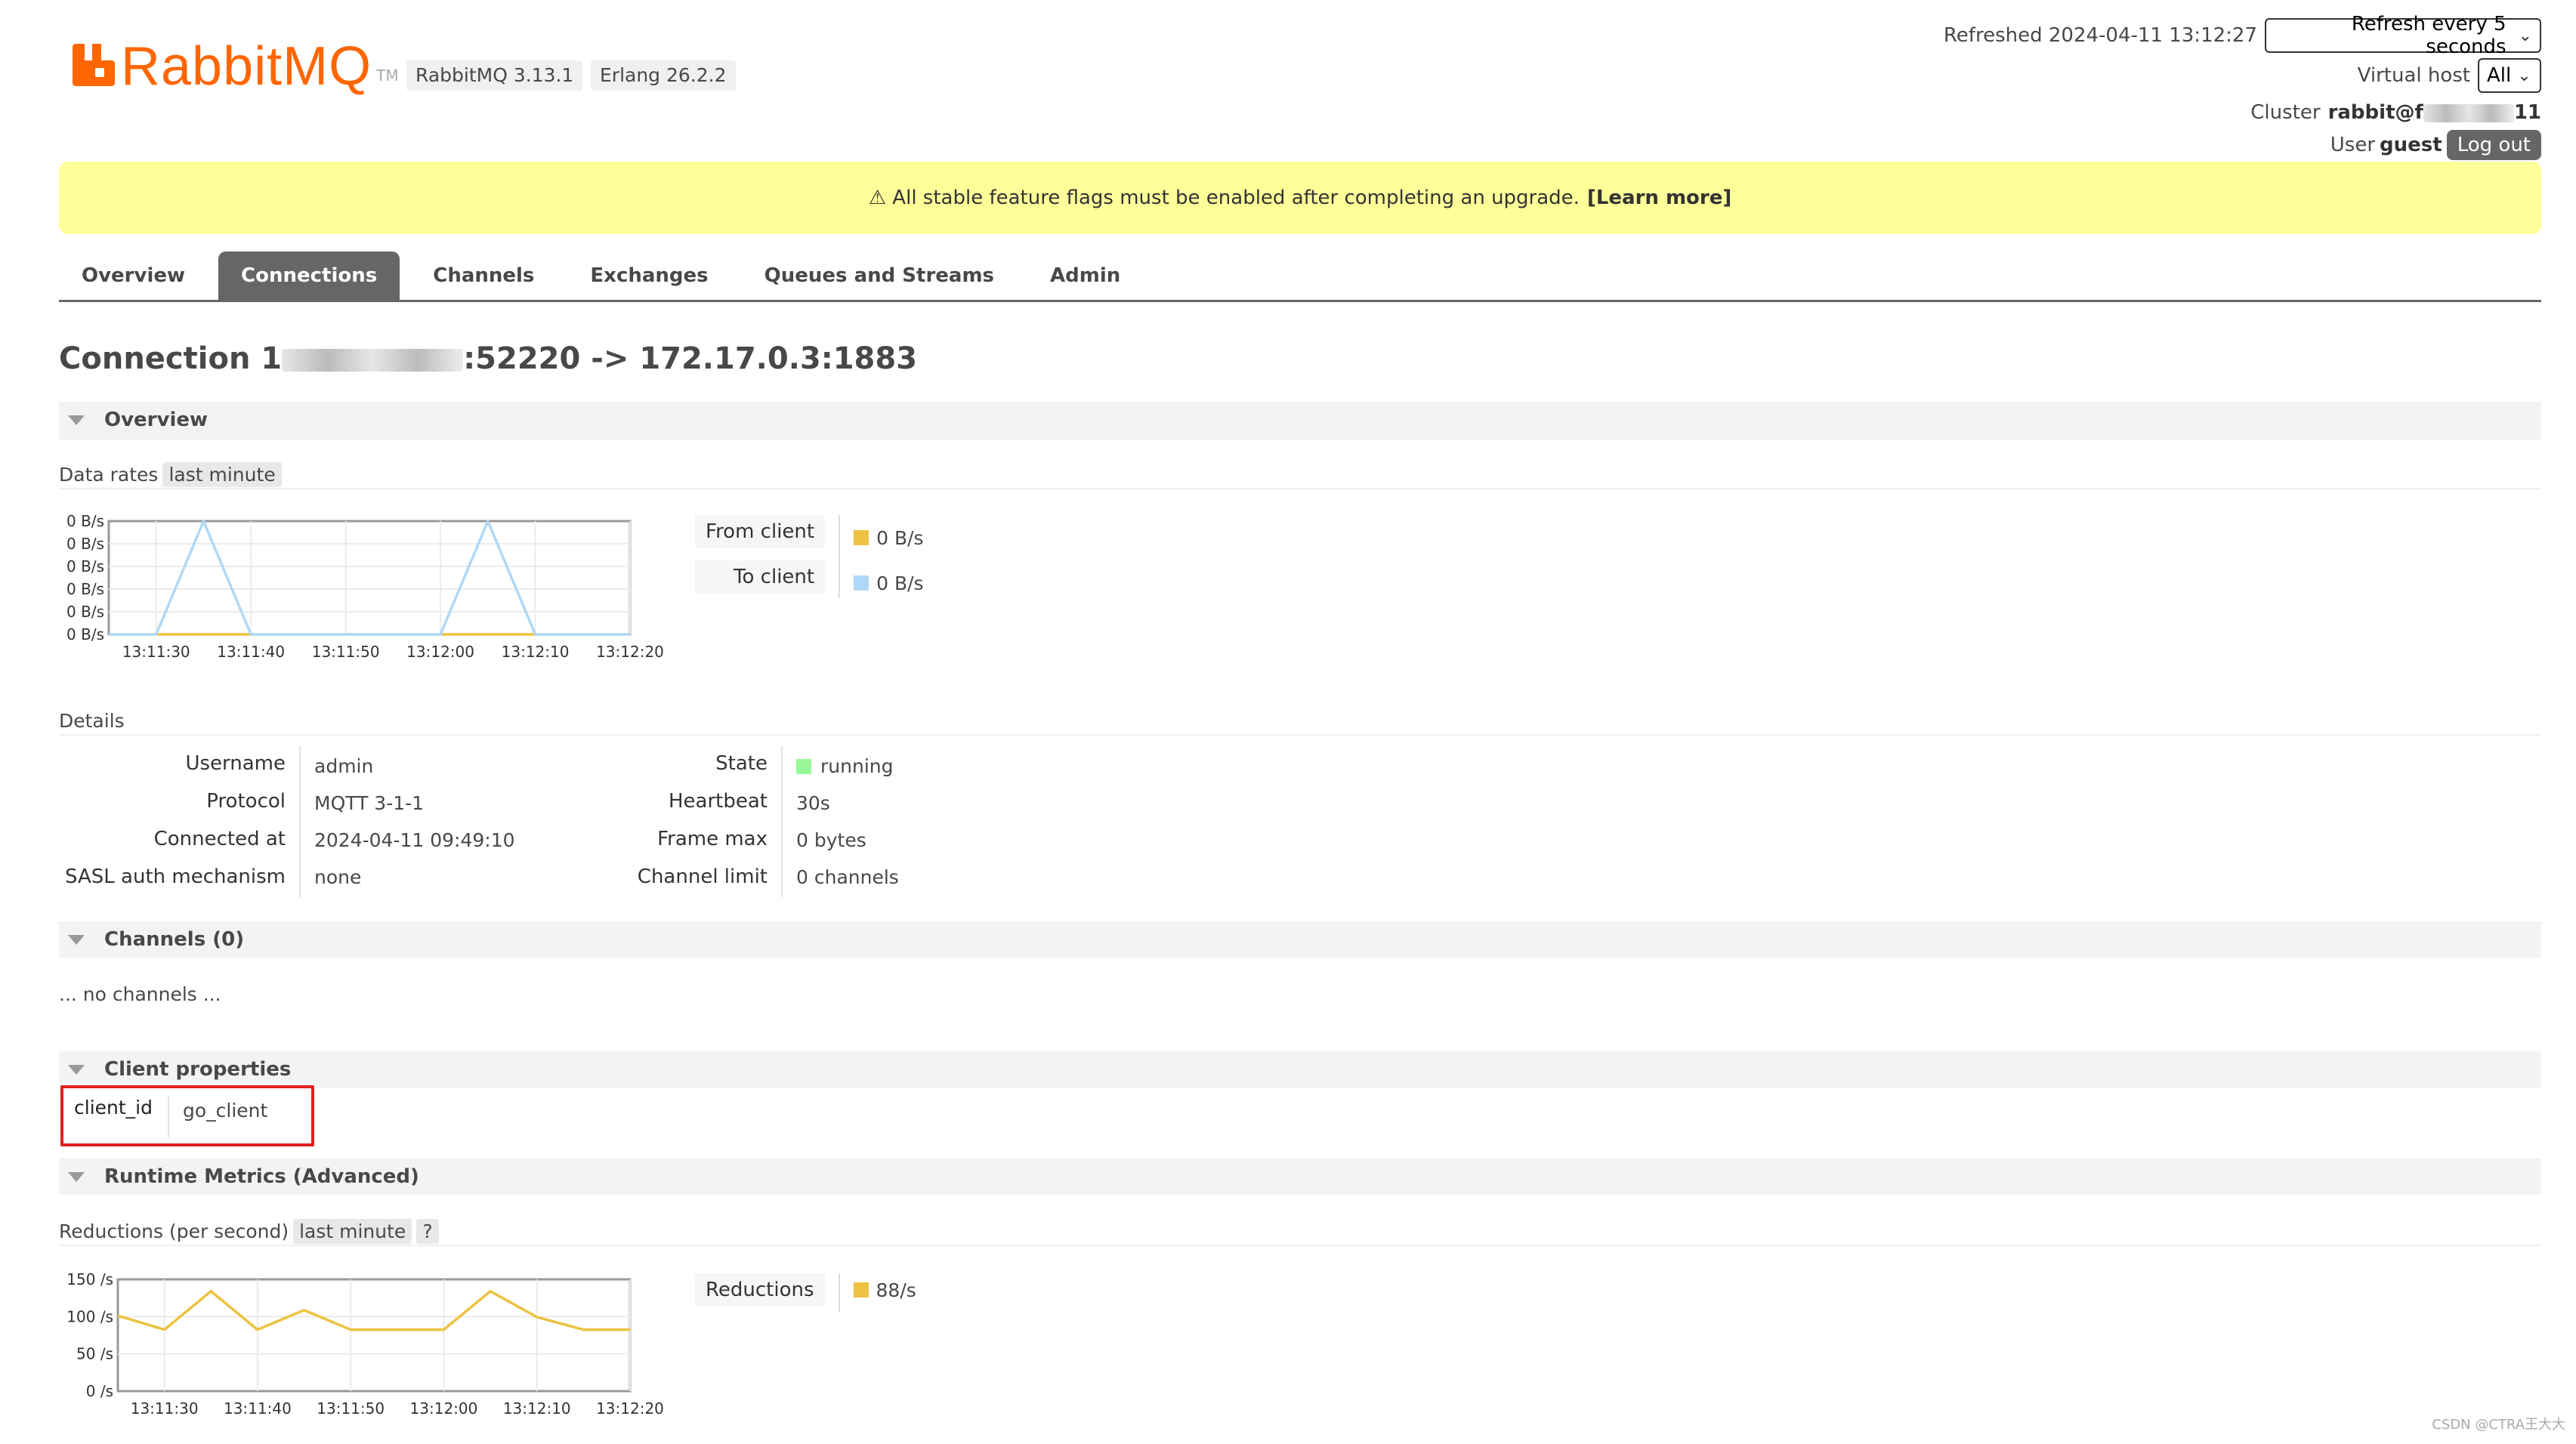 Image resolution: width=2576 pixels, height=1444 pixels. What do you see at coordinates (175, 876) in the screenshot?
I see `sasl-key: SASL auth mechanism` at bounding box center [175, 876].